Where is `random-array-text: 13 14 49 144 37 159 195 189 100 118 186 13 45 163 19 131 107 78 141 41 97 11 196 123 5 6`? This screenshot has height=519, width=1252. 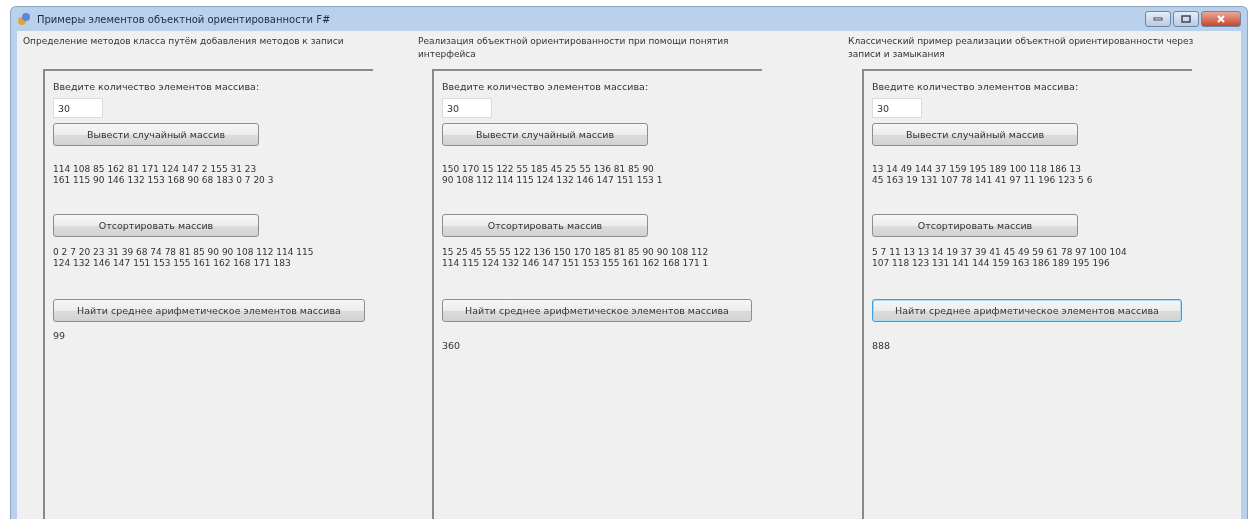 random-array-text: 13 14 49 144 37 159 195 189 100 118 186 13 45 163 19 131 107 78 141 41 97 11 196 123 5 6 is located at coordinates (982, 175).